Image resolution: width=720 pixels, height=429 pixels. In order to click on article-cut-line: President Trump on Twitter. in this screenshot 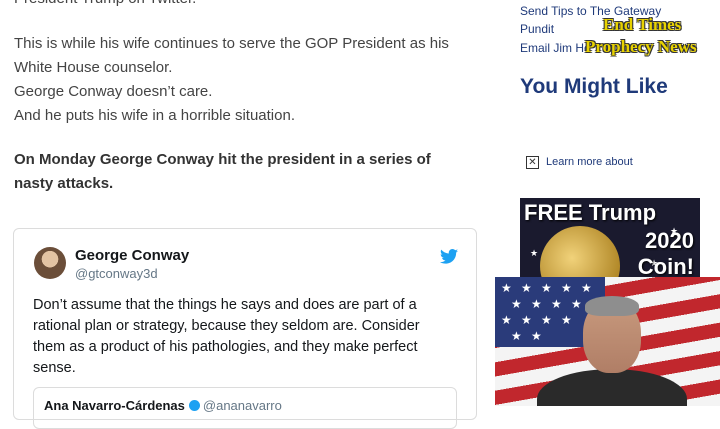, I will do `click(105, 5)`.